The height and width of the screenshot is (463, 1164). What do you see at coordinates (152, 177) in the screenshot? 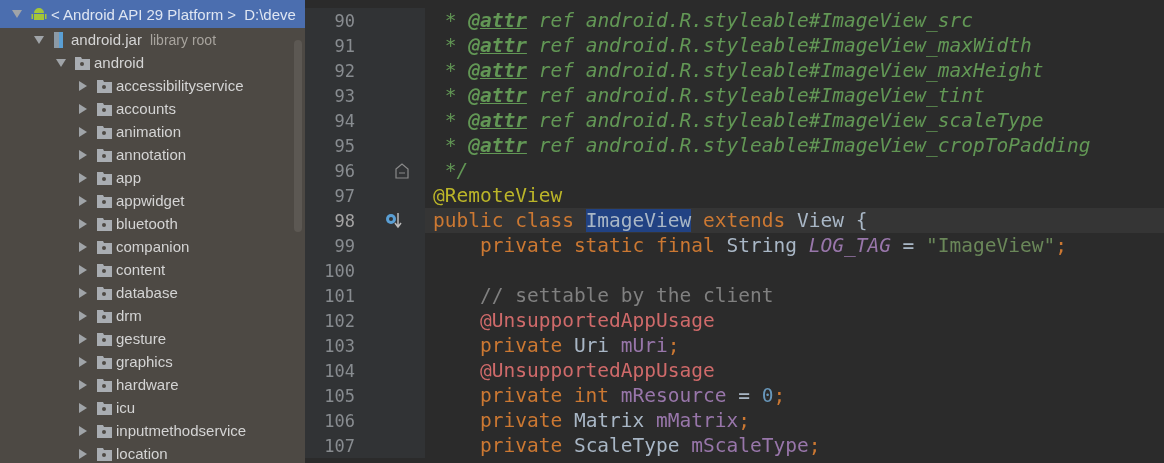
I see `tree-row: app` at bounding box center [152, 177].